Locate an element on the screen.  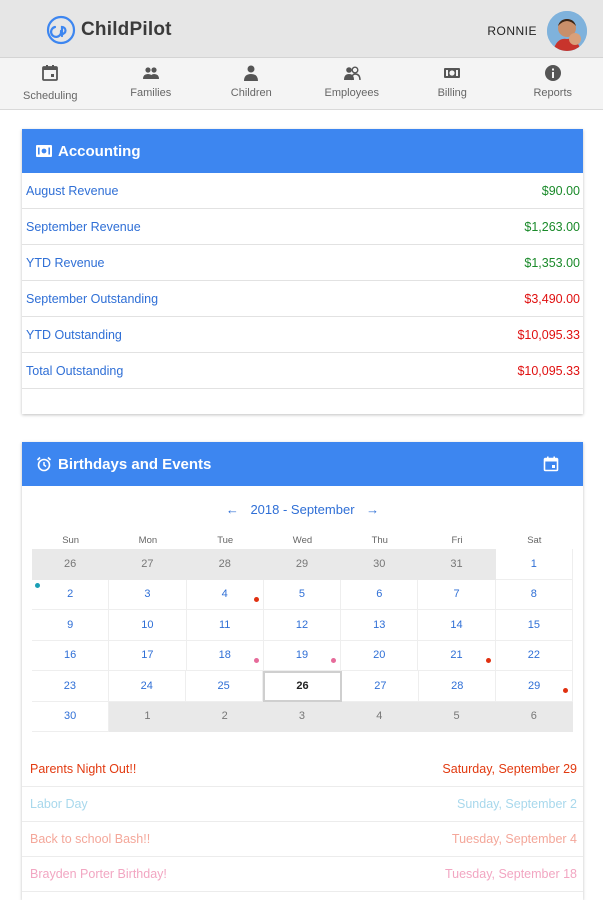
calendar-day: 12 is located at coordinates (302, 625).